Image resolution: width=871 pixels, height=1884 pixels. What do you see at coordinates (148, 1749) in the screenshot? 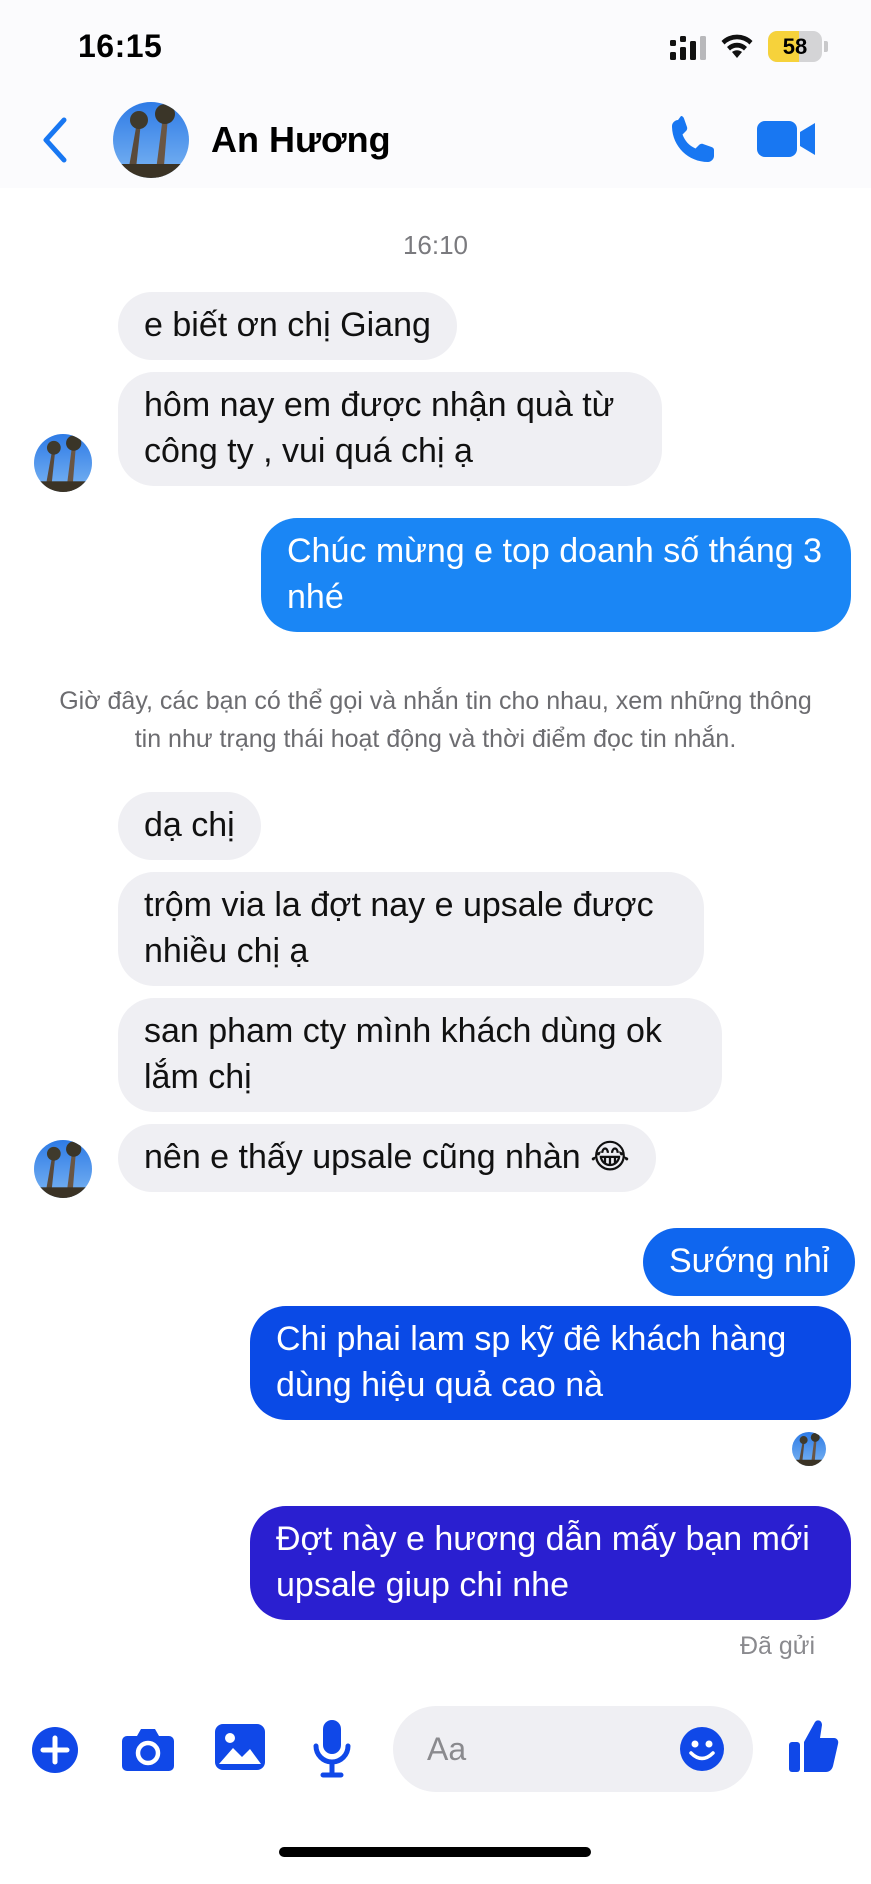
I see `camera-icon` at bounding box center [148, 1749].